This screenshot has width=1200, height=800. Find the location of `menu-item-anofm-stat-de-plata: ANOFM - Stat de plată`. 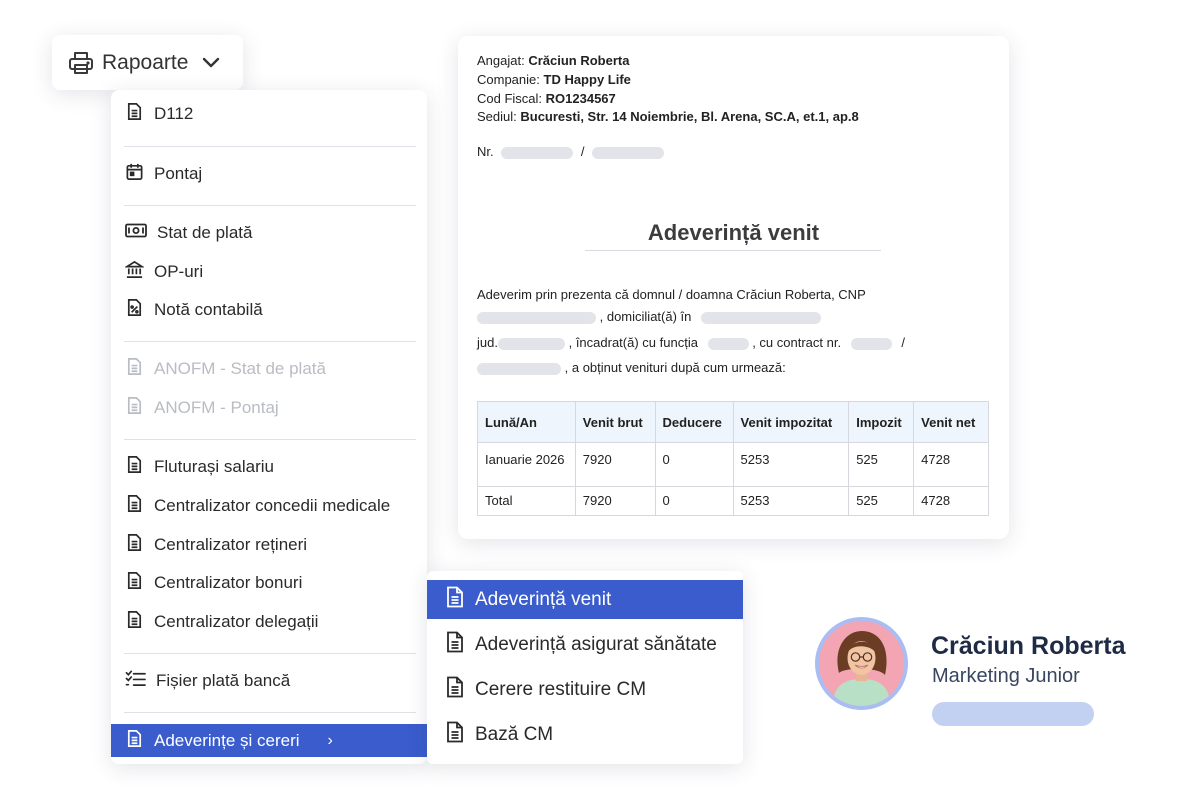

menu-item-anofm-stat-de-plata: ANOFM - Stat de plată is located at coordinates (269, 369).